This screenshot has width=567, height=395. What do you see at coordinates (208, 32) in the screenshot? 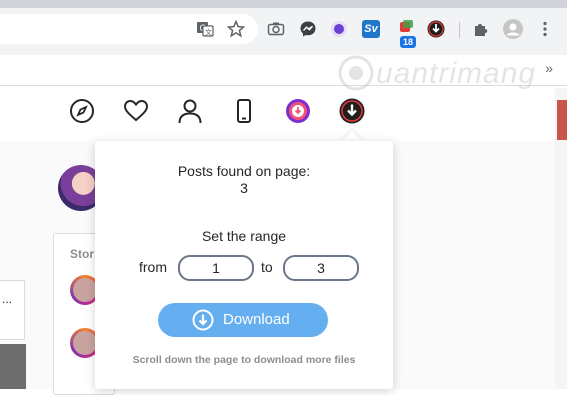
I see `svg-text: 文` at bounding box center [208, 32].